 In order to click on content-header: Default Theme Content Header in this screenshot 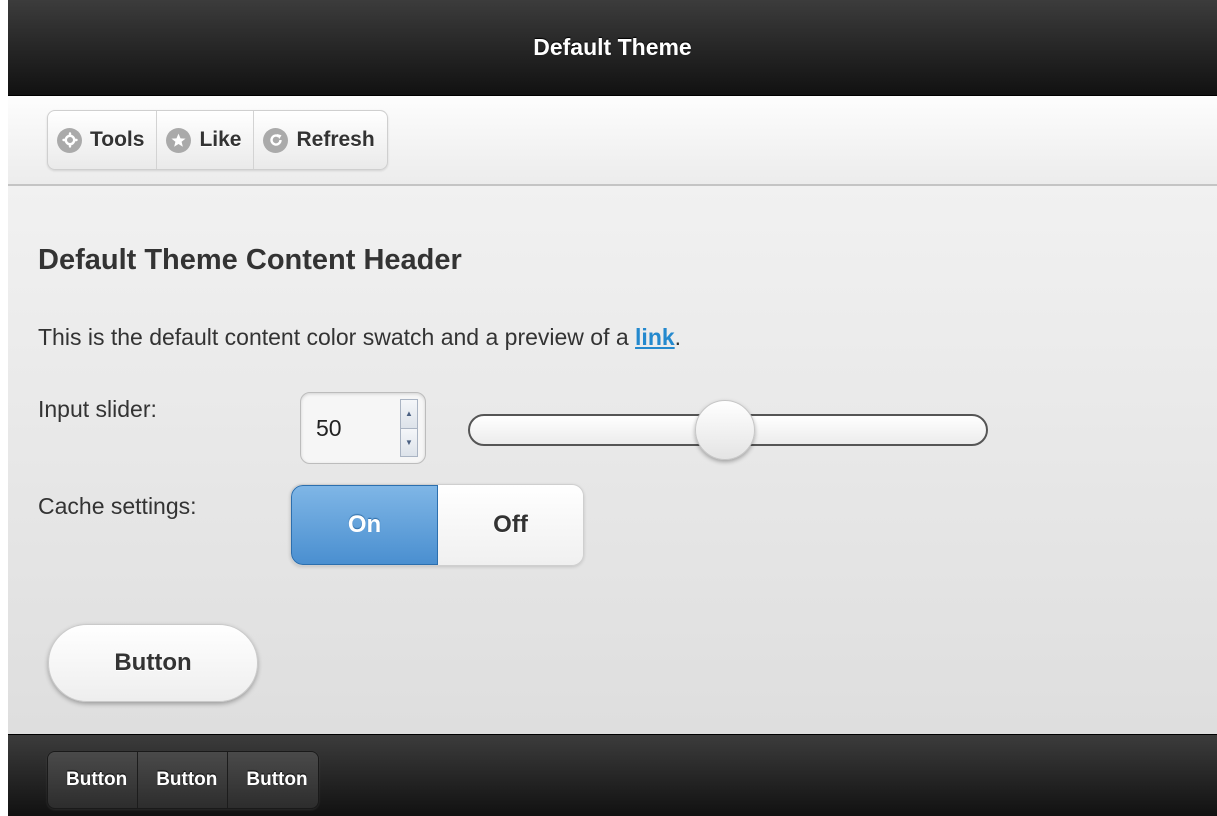, I will do `click(250, 260)`.